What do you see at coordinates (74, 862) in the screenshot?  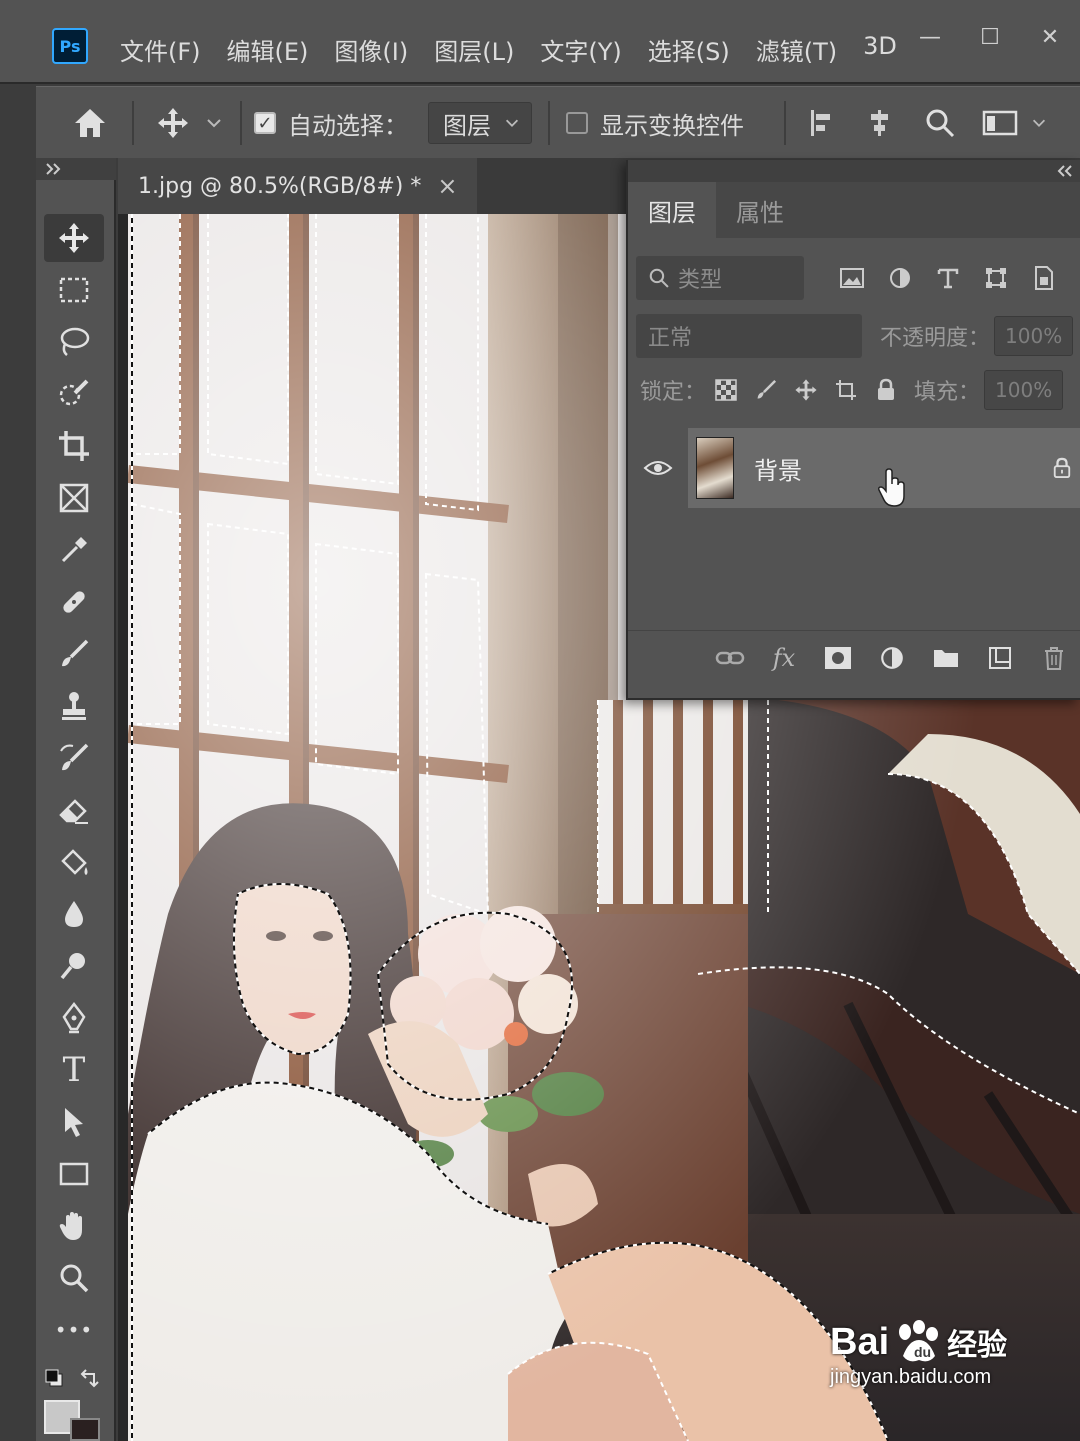 I see `paint-bucket-tool` at bounding box center [74, 862].